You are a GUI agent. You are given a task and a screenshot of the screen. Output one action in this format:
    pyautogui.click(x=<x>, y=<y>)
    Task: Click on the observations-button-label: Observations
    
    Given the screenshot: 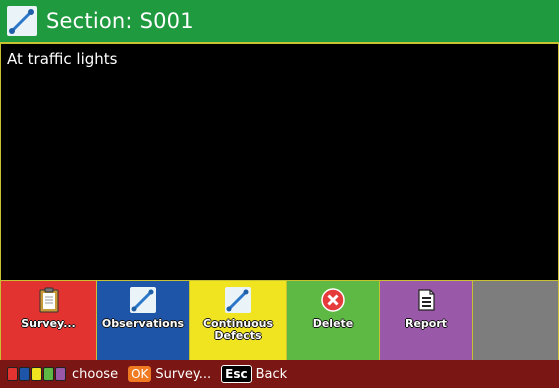 What is the action you would take?
    pyautogui.click(x=143, y=323)
    